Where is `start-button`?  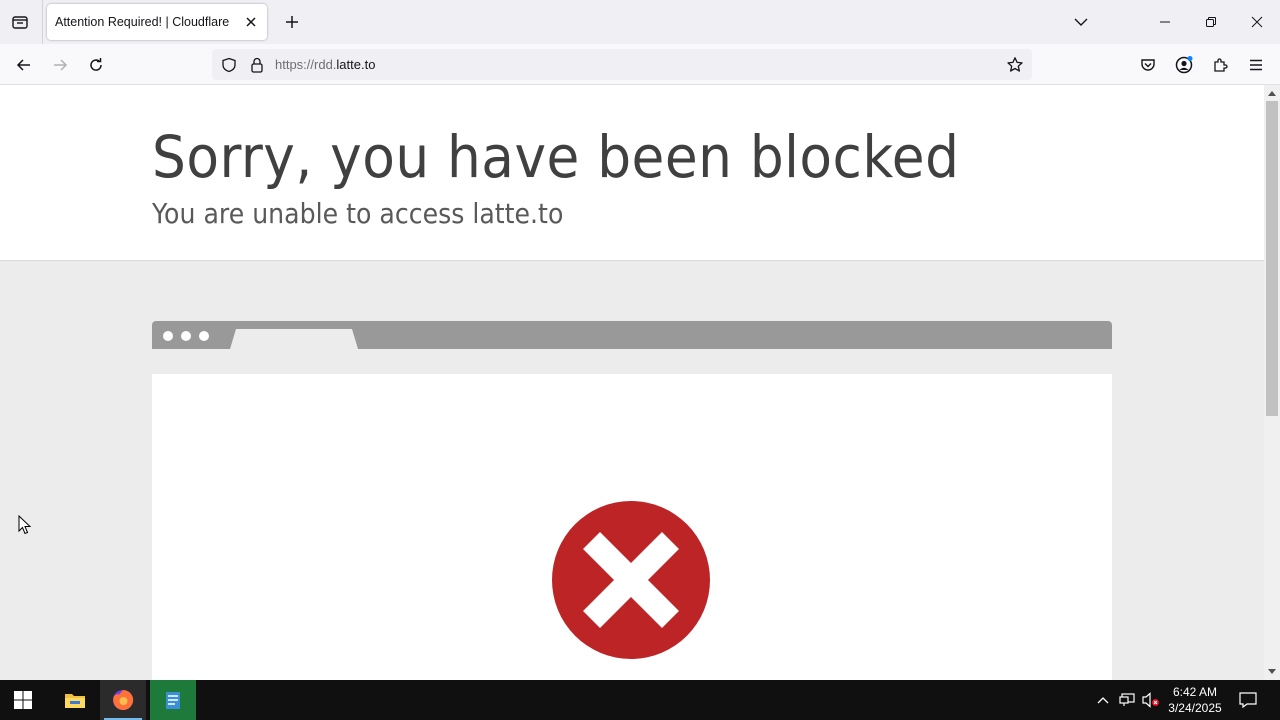 start-button is located at coordinates (23, 700).